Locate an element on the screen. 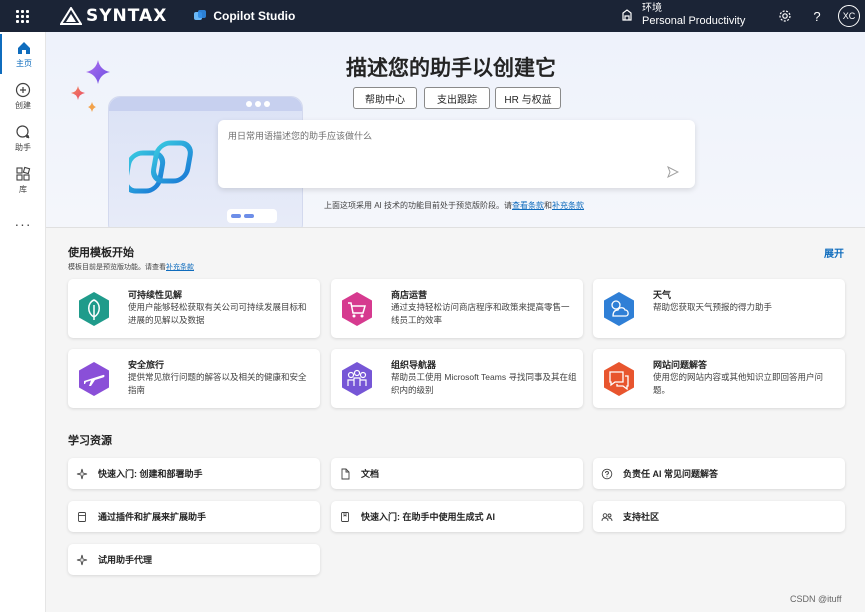 This screenshot has width=865, height=612. resource-try-agent: 试用助手代理 is located at coordinates (194, 559).